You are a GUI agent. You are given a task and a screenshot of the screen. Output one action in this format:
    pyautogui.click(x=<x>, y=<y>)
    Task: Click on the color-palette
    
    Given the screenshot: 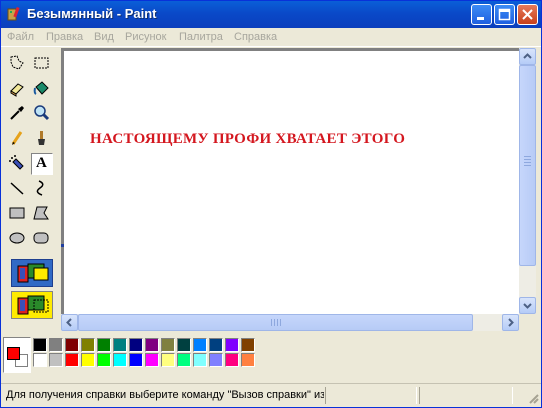 What is the action you would take?
    pyautogui.click(x=271, y=357)
    